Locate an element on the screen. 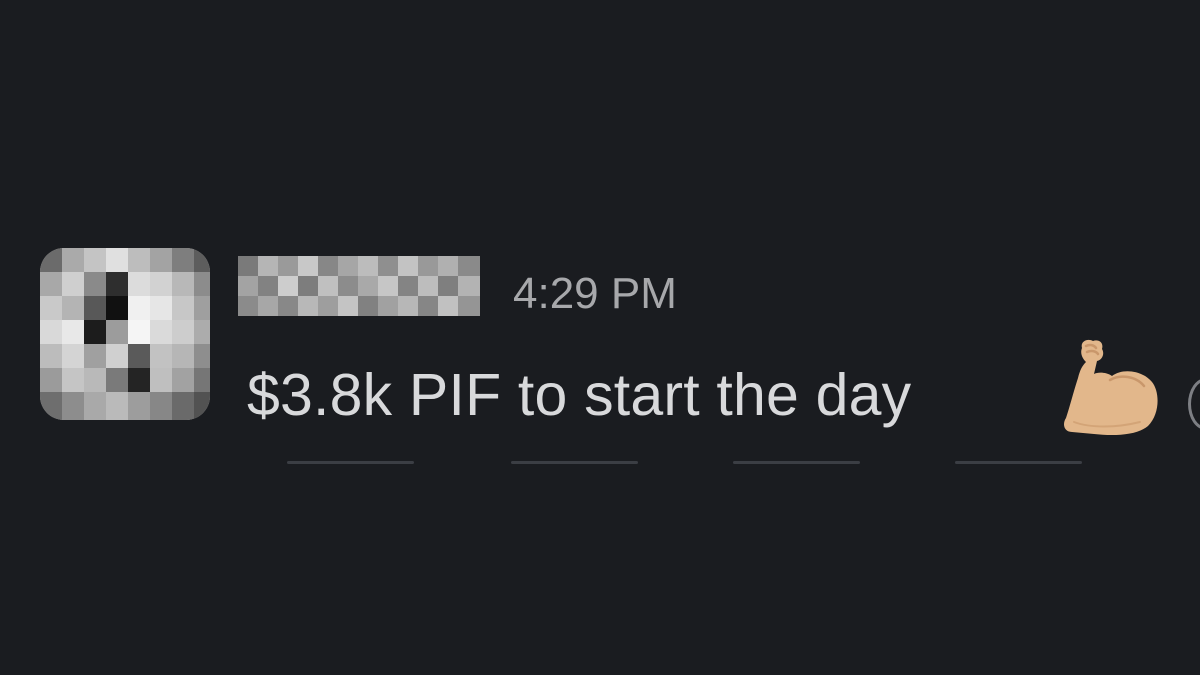 This screenshot has width=1200, height=675. message-text: $3.8k PIF to start the day is located at coordinates (579, 395).